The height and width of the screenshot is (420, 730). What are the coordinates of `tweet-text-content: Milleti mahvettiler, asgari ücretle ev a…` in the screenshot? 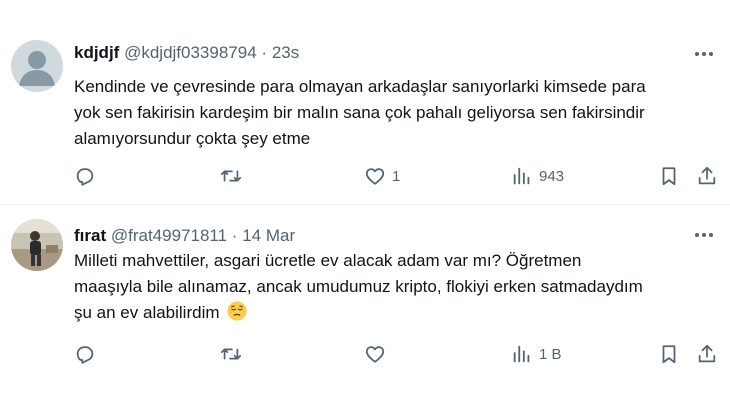 It's located at (358, 286).